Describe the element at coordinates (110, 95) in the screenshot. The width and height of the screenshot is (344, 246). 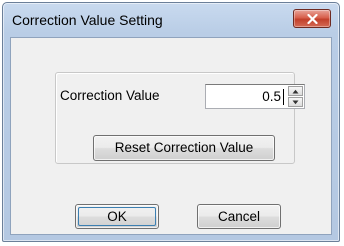
I see `correction-value-label: Correction Value` at that location.